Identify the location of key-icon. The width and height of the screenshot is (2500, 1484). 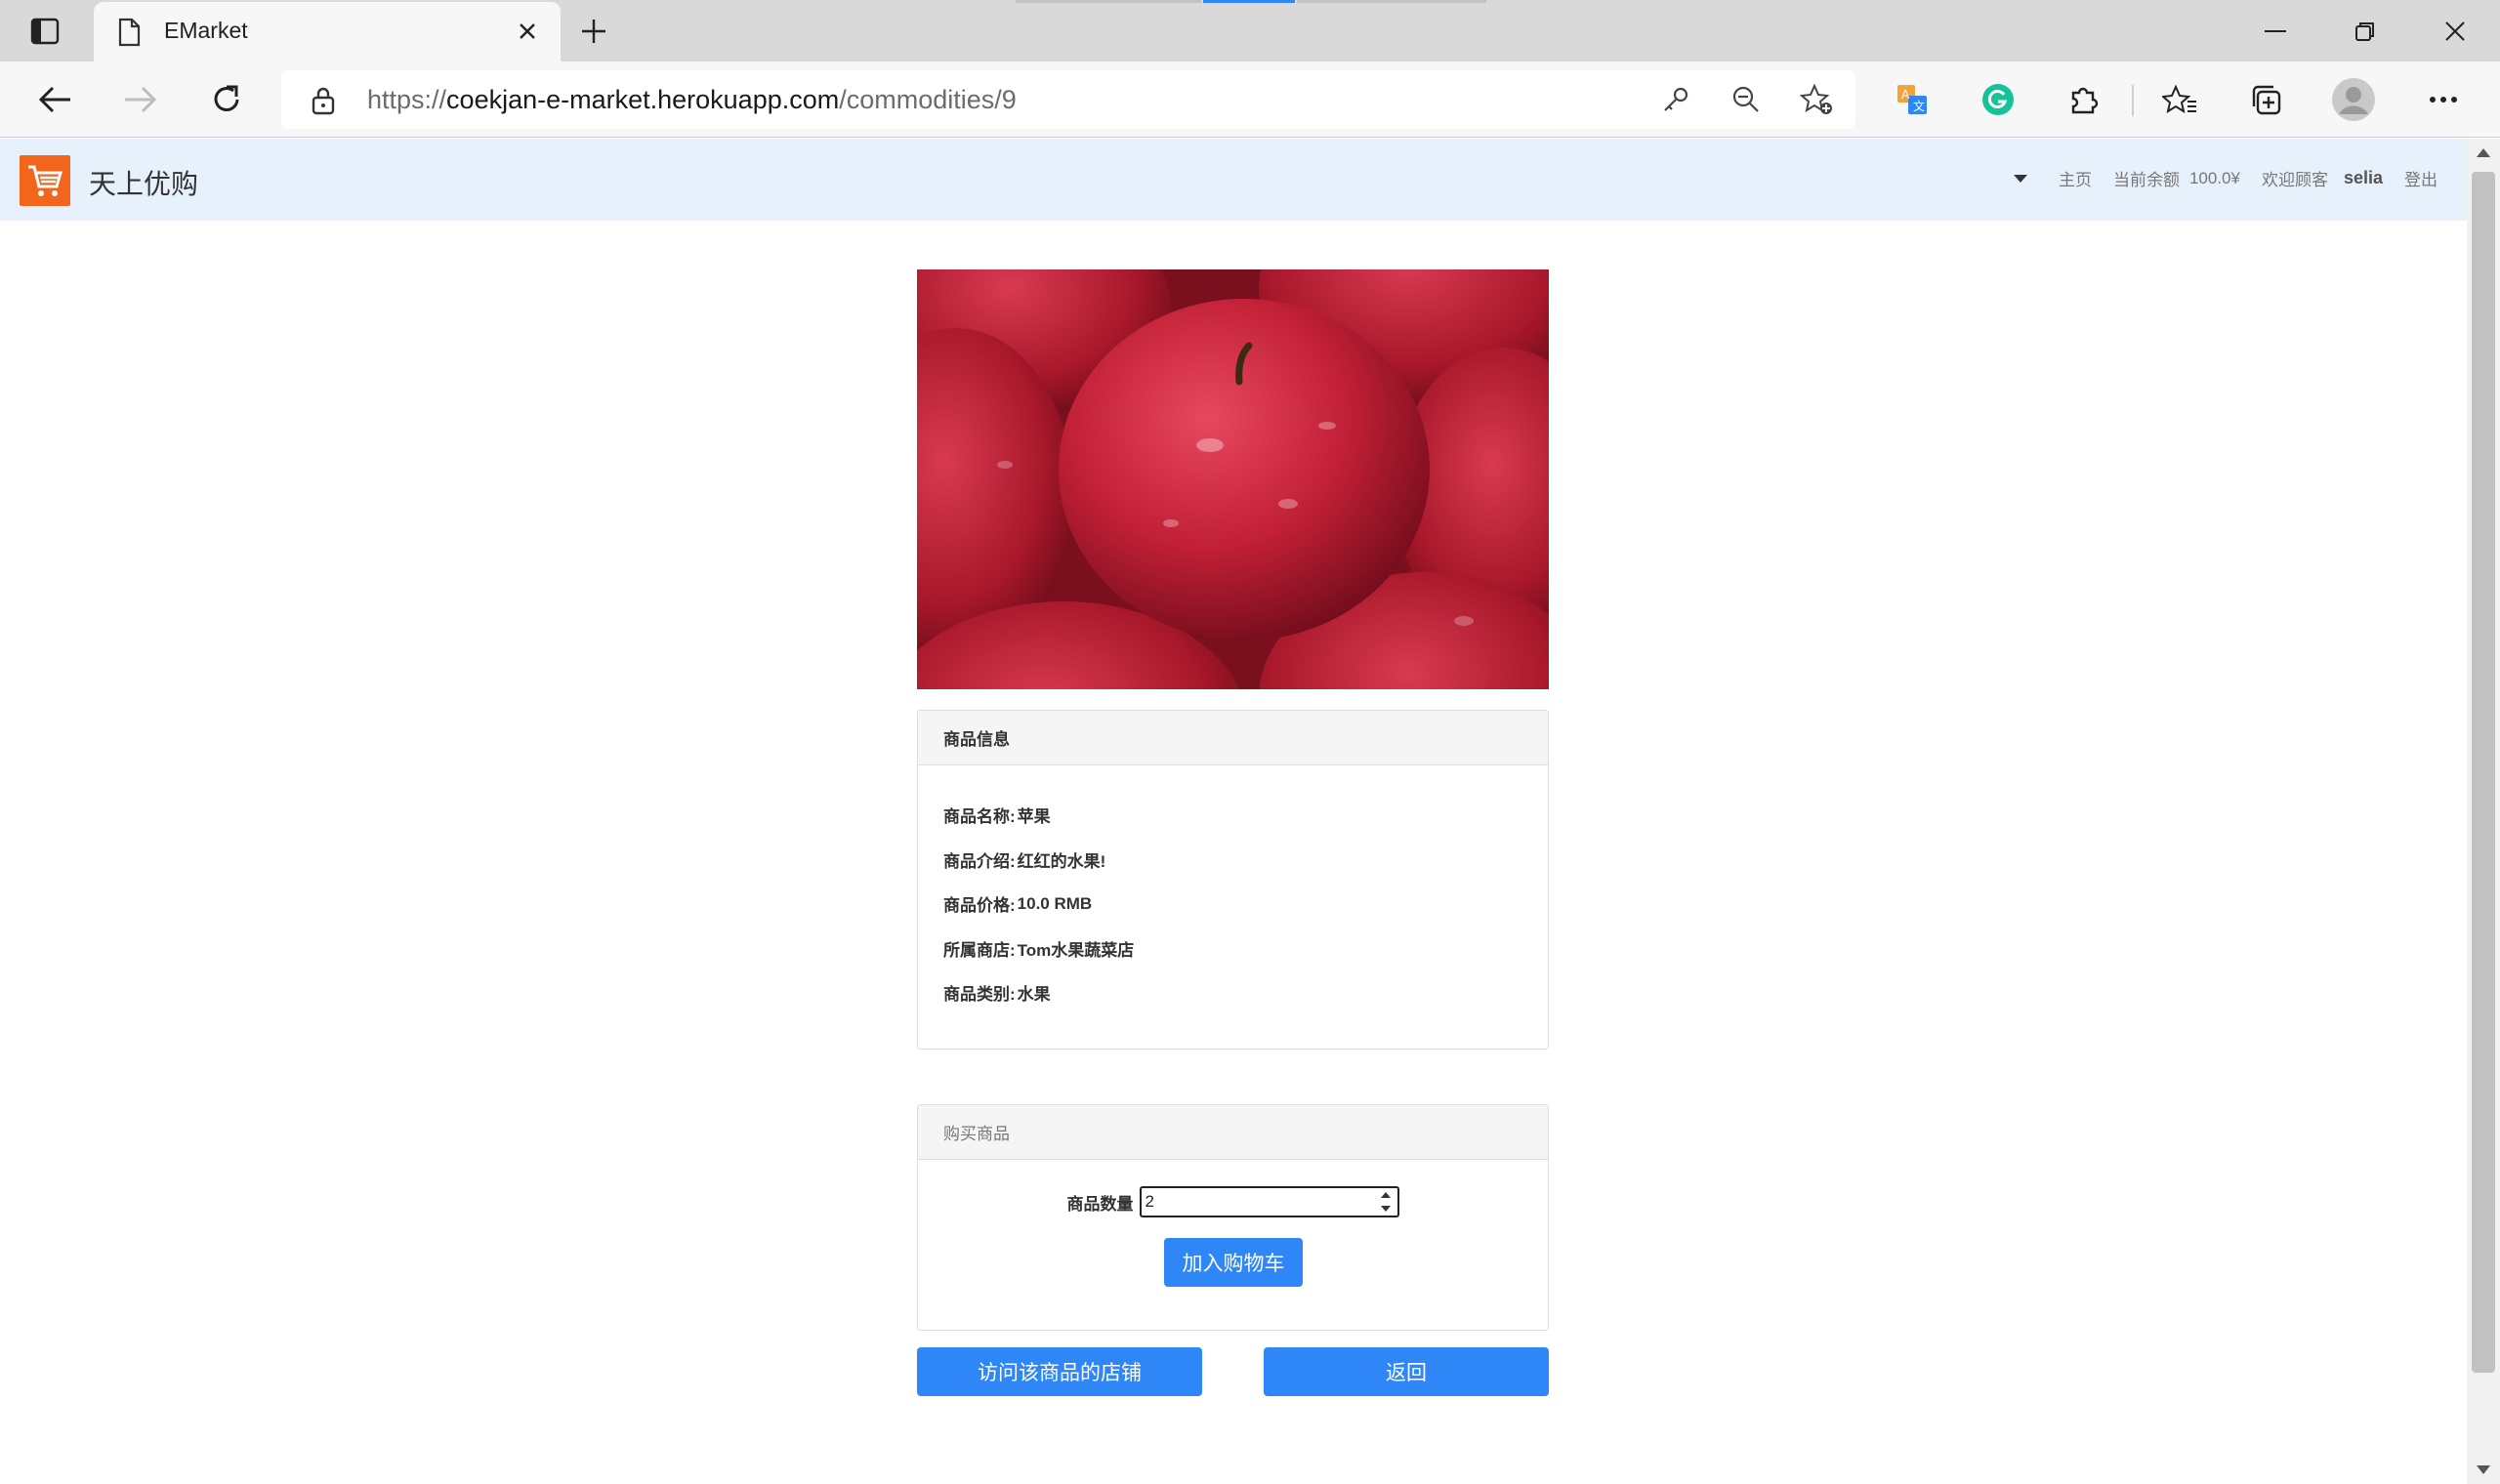
(1675, 100).